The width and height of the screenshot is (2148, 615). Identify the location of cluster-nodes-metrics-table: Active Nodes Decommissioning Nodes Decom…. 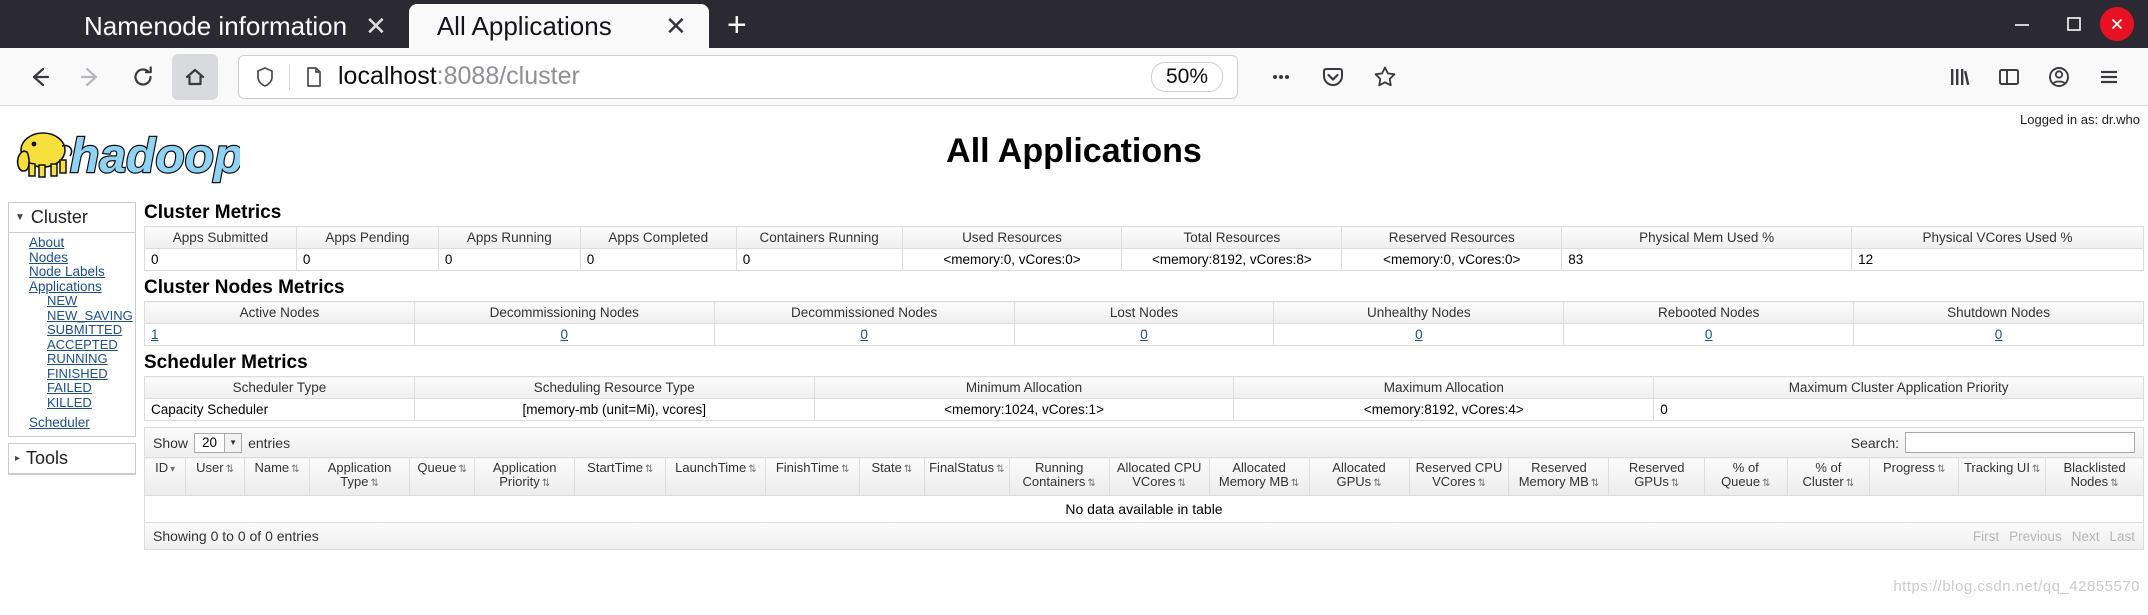
(1144, 323).